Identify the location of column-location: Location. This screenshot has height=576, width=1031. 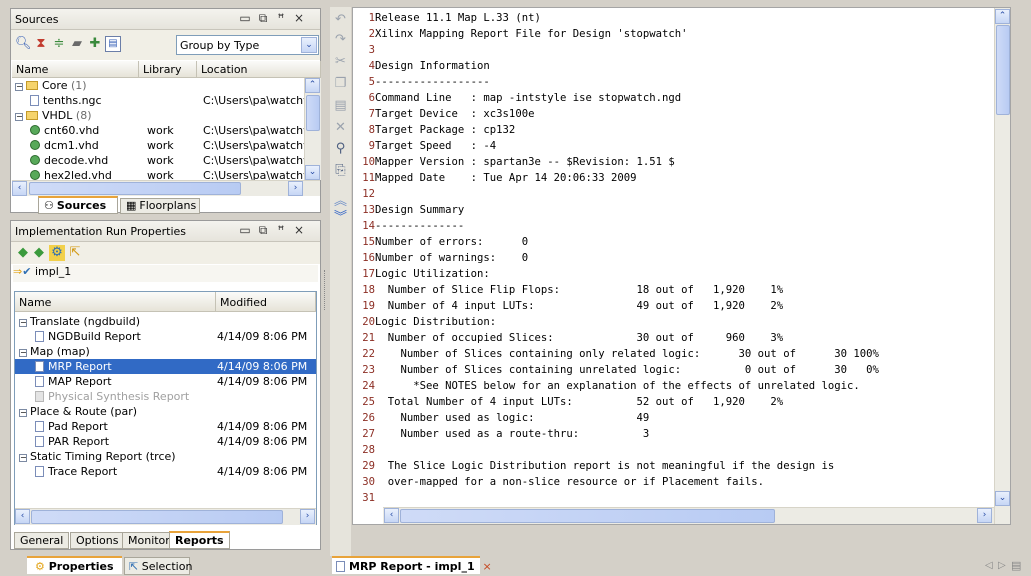
(259, 69).